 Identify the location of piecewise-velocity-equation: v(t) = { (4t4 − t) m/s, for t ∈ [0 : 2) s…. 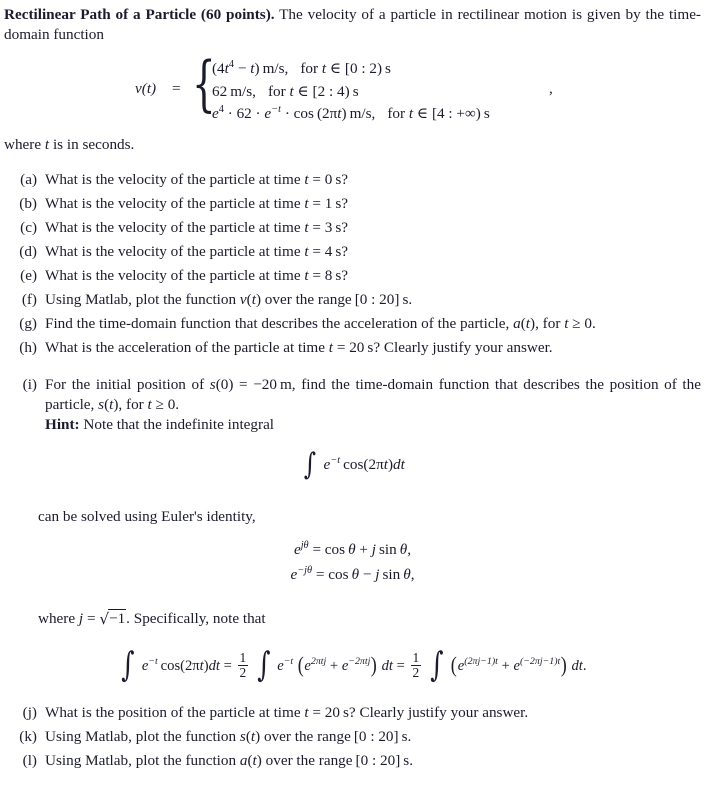
(352, 91).